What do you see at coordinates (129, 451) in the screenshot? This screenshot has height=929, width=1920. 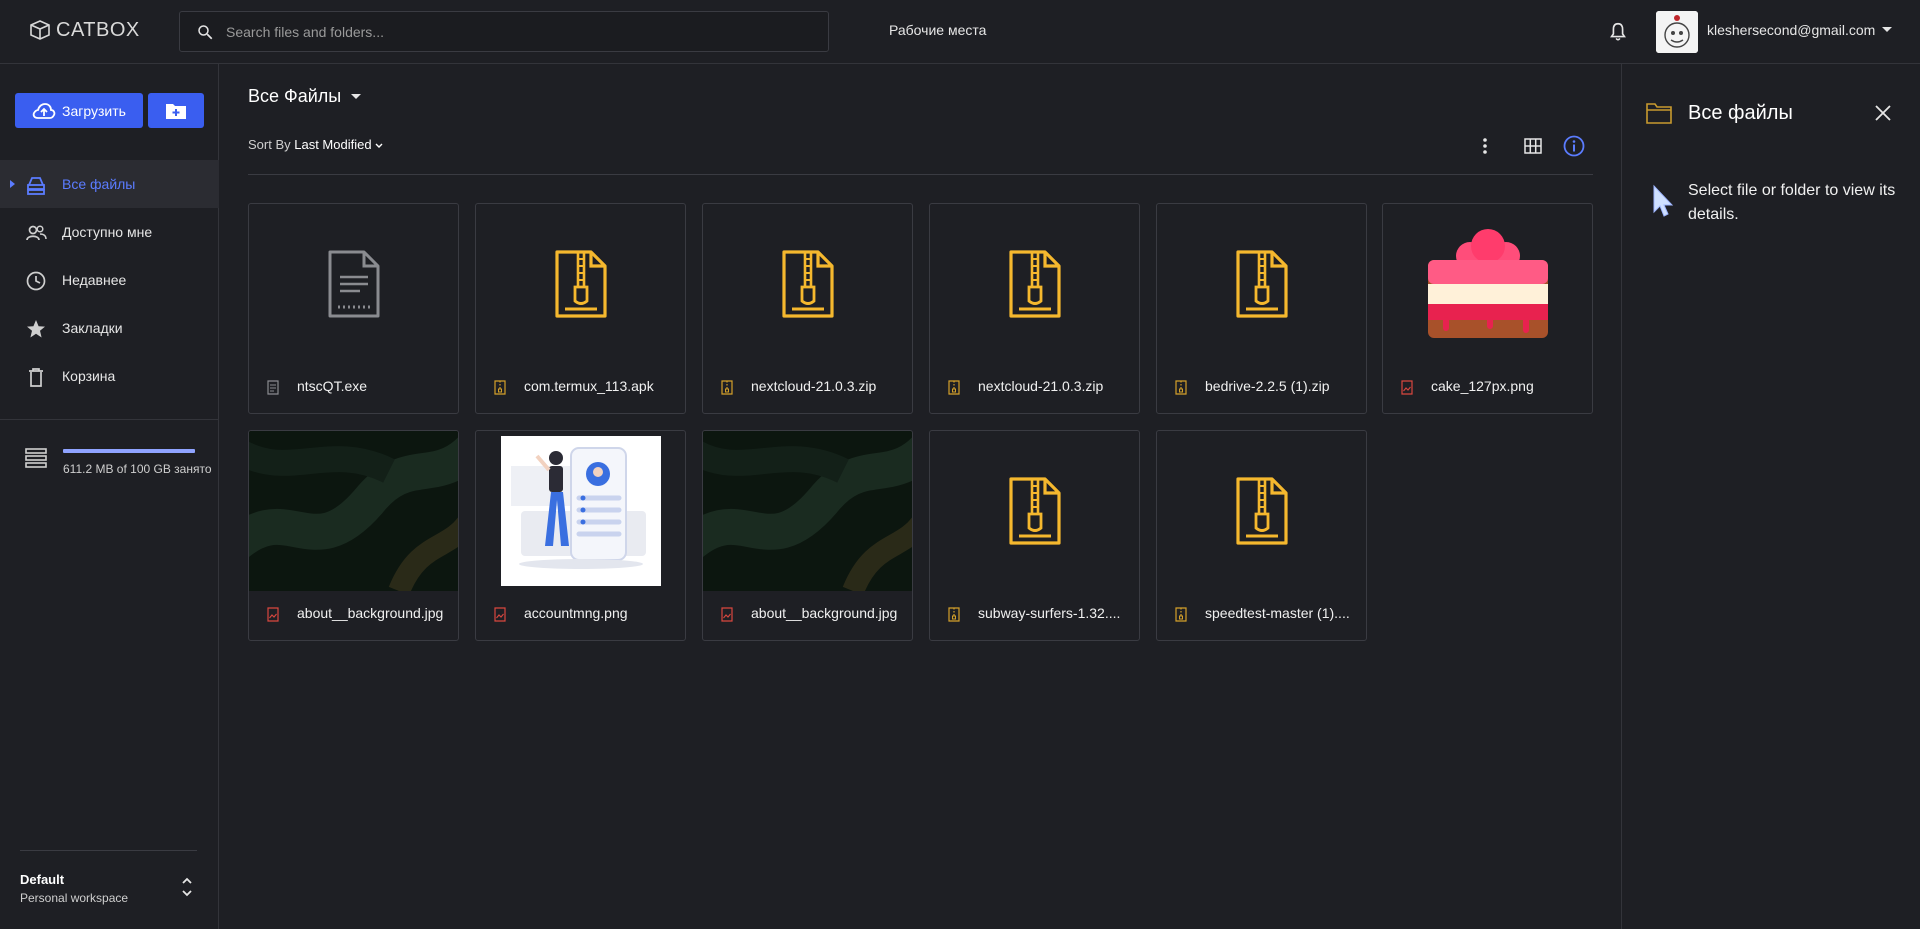 I see `storage-progress-bar` at bounding box center [129, 451].